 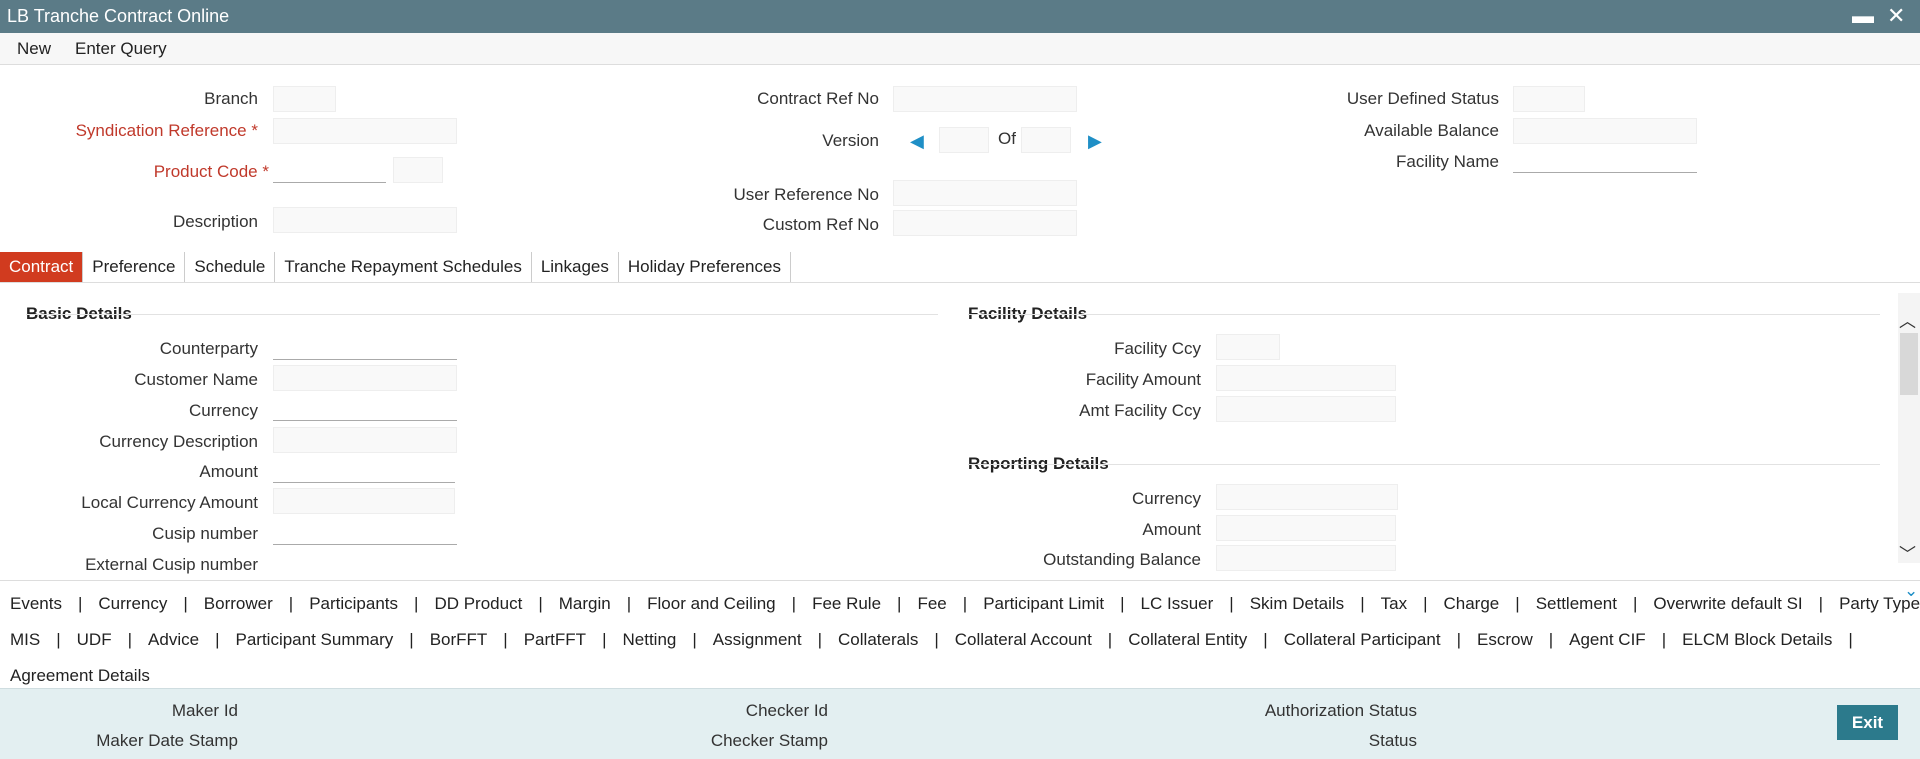 I want to click on product-description-short-field, so click(x=418, y=170).